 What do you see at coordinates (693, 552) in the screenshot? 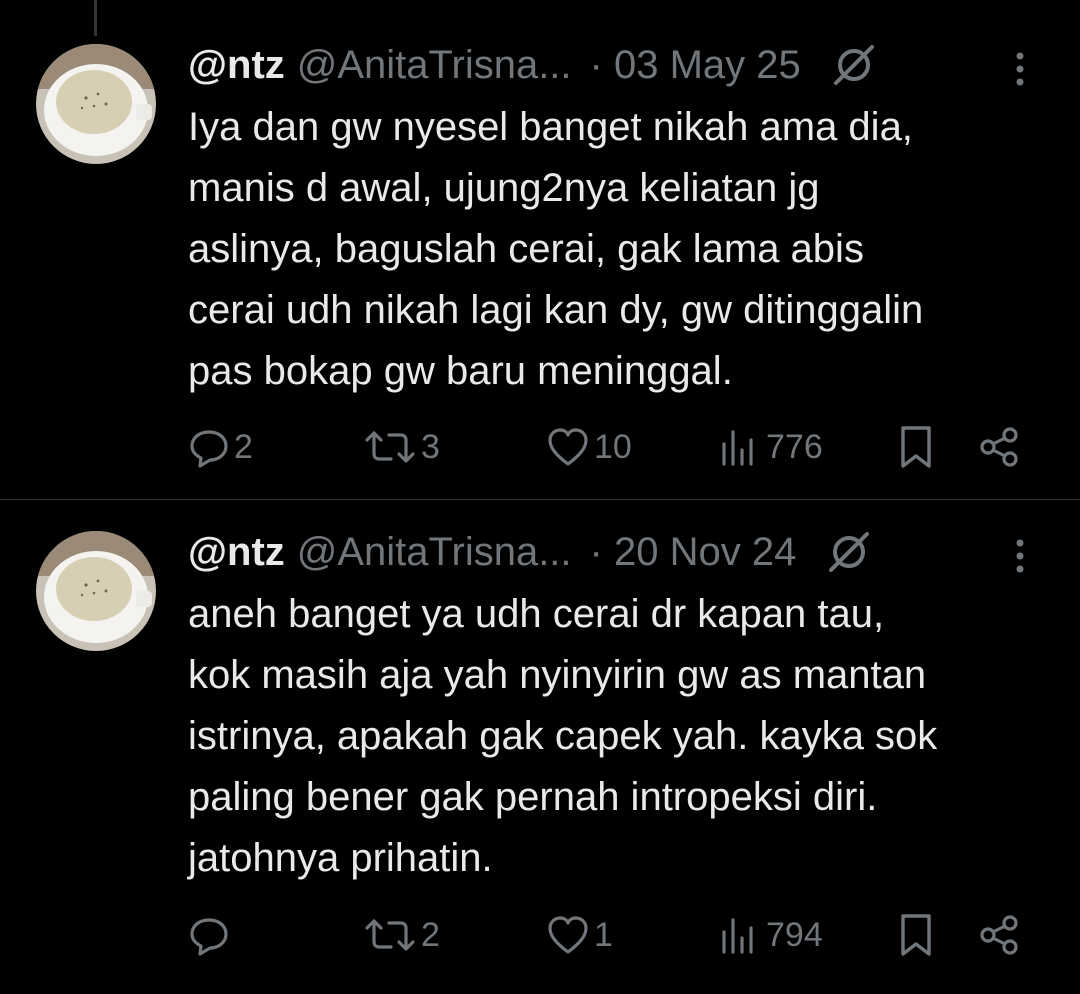
I see `tweet-date: · 20 Nov 24` at bounding box center [693, 552].